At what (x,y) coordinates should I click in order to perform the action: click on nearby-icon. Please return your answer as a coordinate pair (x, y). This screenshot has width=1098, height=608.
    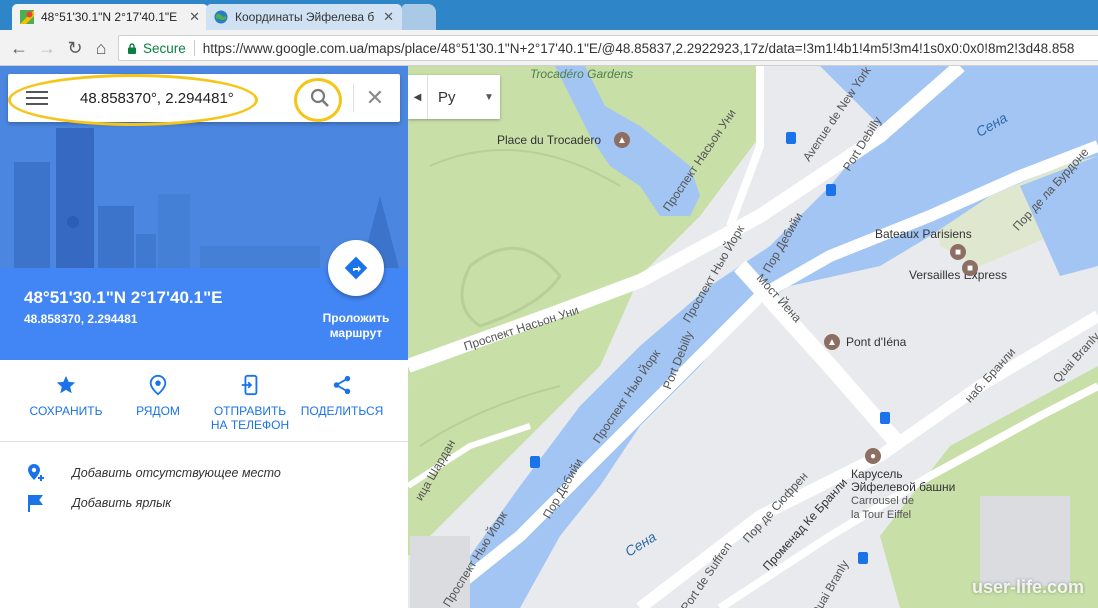
    Looking at the image, I should click on (158, 385).